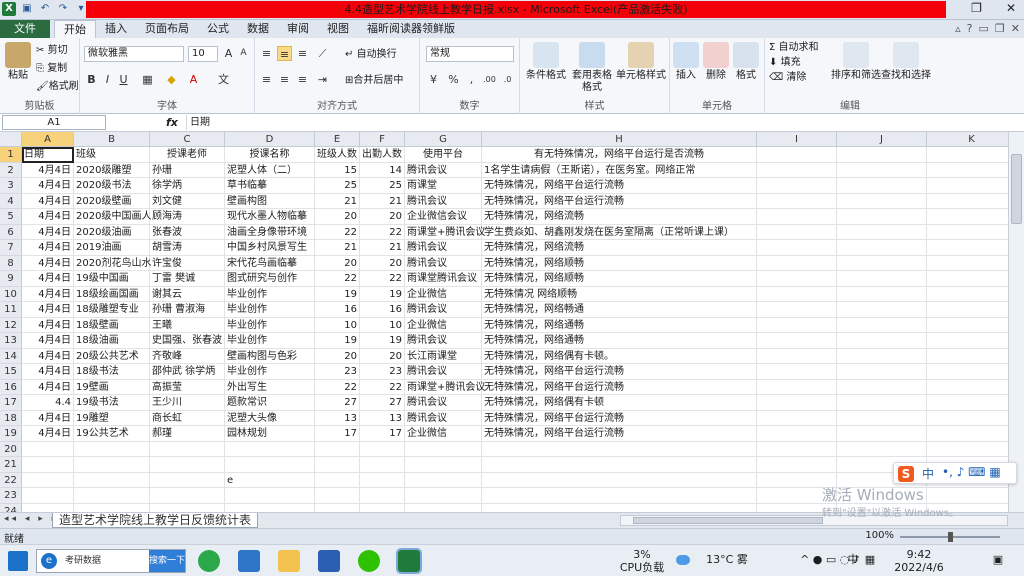 The width and height of the screenshot is (1024, 576). I want to click on cell: 13, so click(382, 418).